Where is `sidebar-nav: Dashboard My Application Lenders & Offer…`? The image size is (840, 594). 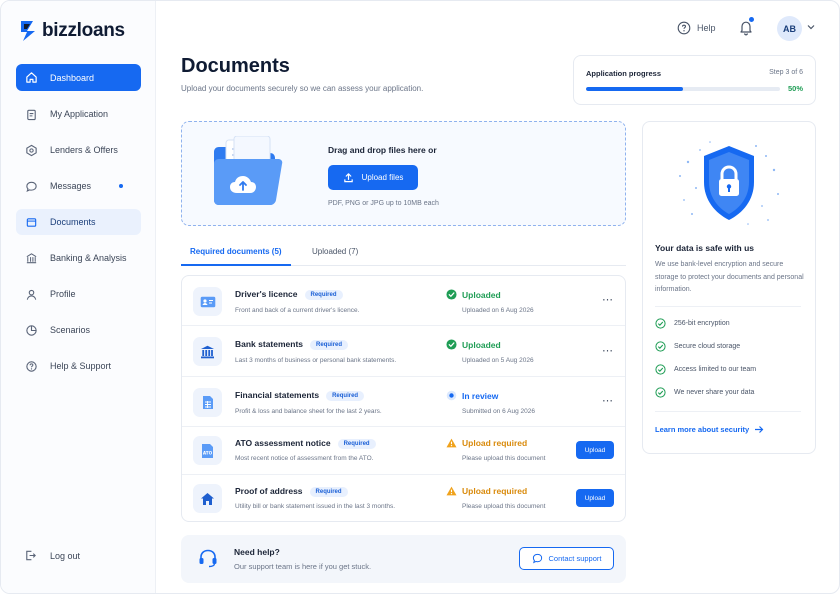 sidebar-nav: Dashboard My Application Lenders & Offer… is located at coordinates (78, 226).